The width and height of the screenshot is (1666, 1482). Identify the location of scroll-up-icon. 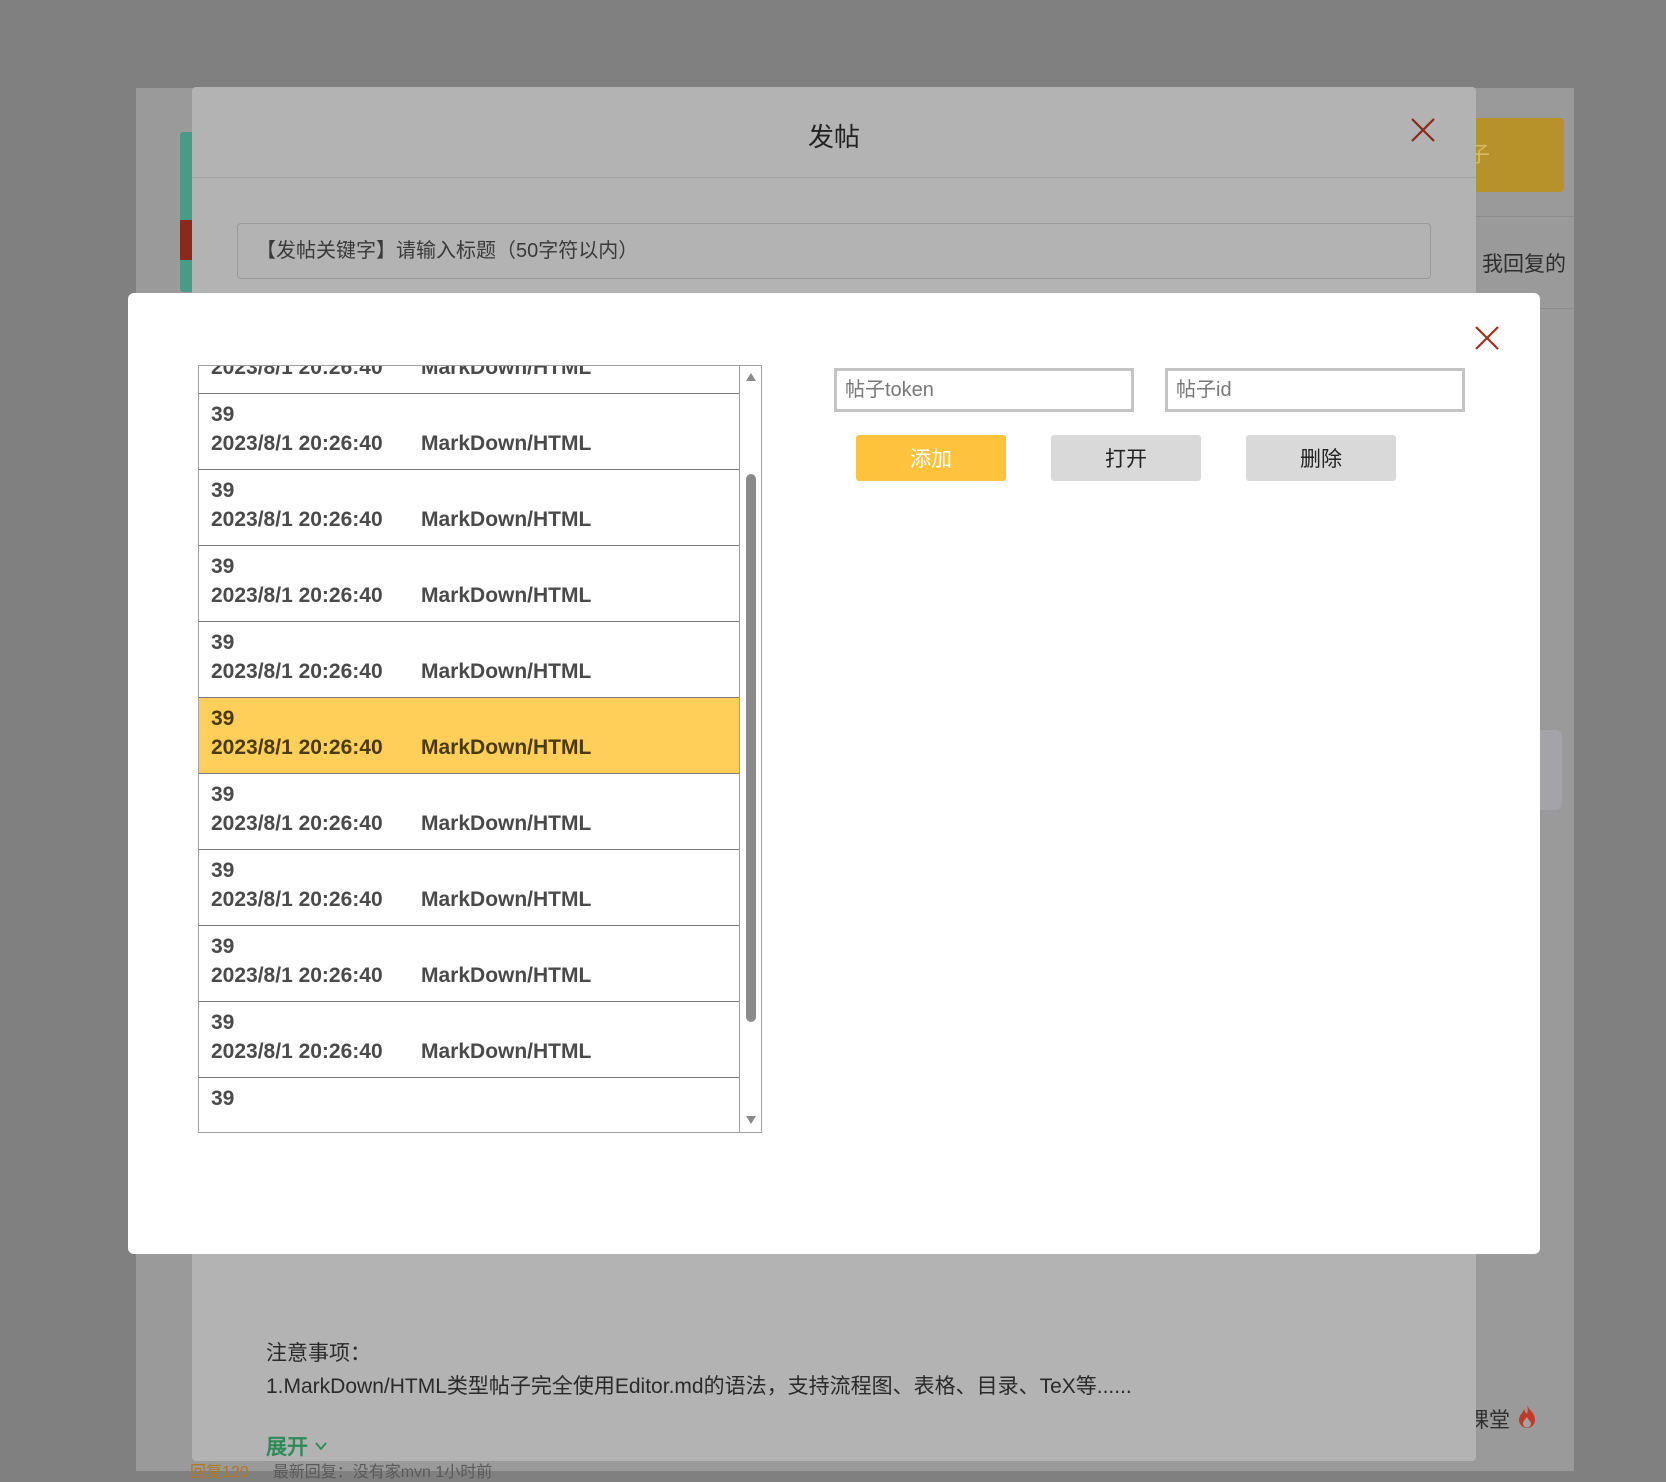
(751, 377).